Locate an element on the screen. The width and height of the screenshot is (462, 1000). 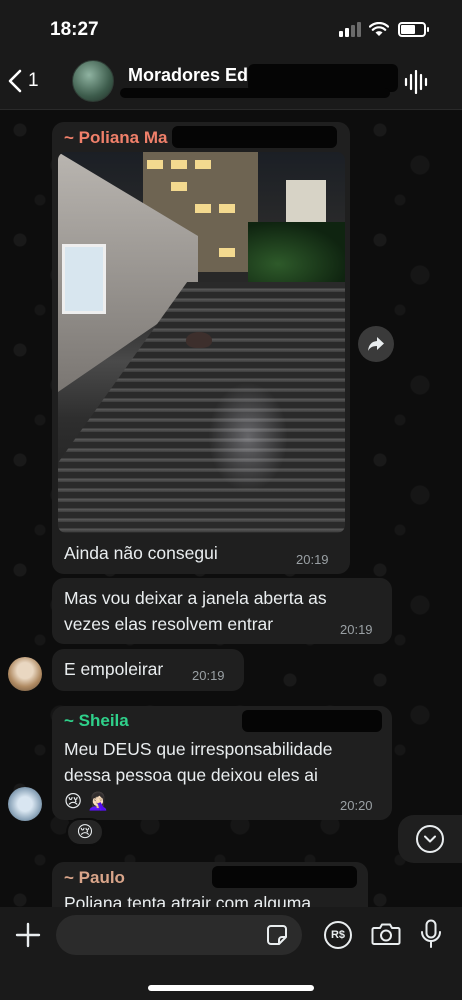
sender-name: ~ Paulo is located at coordinates (94, 877).